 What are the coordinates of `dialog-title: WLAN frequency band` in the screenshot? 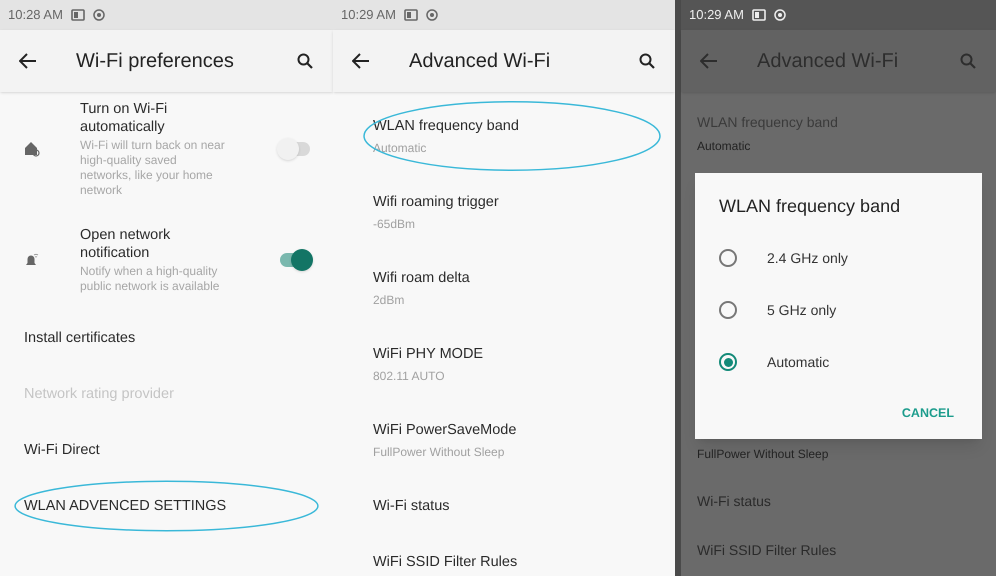 It's located at (810, 206).